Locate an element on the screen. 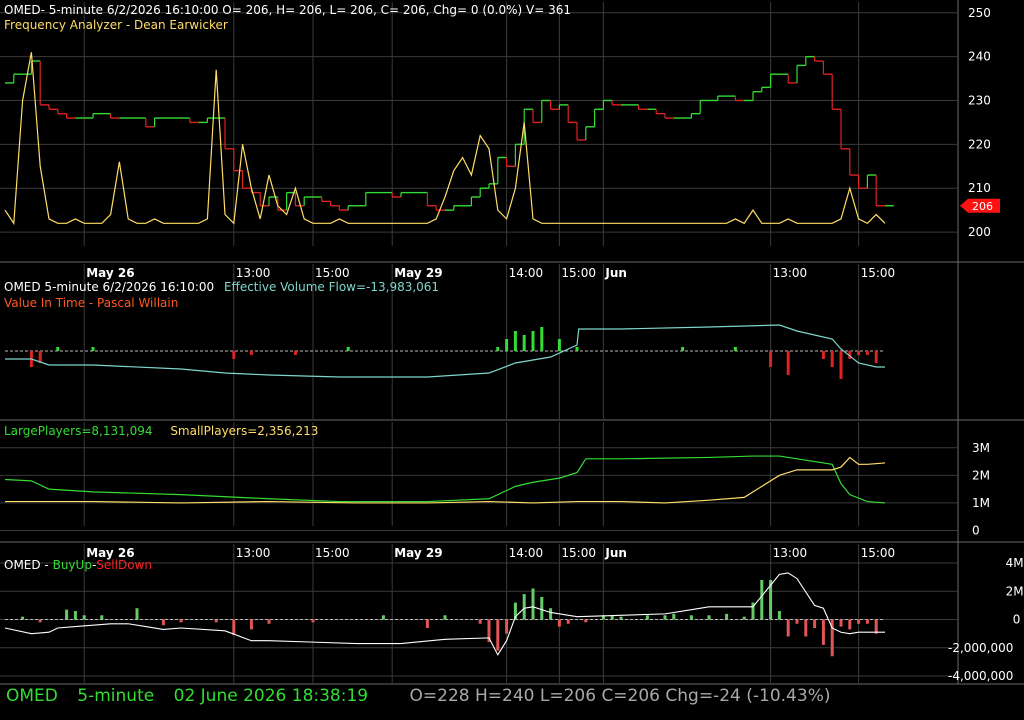  price-tick-230: 230 is located at coordinates (979, 100).